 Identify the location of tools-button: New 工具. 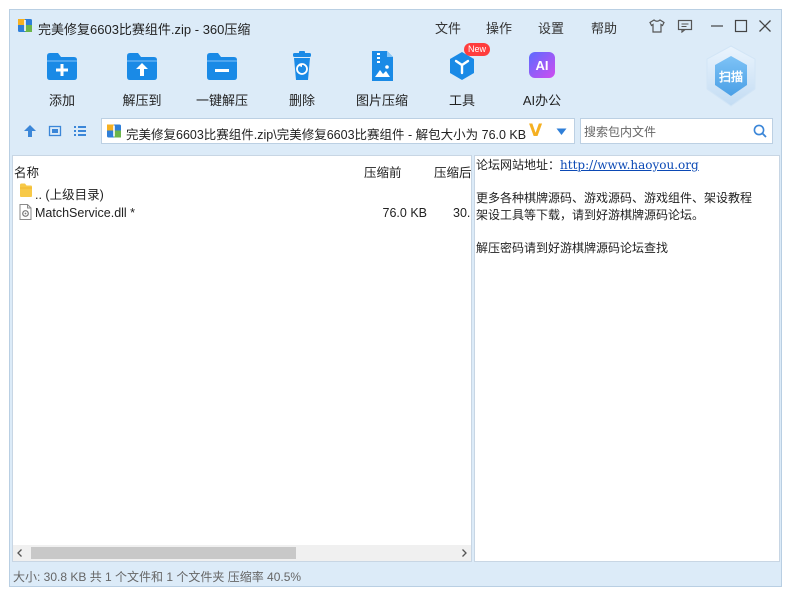
(462, 75).